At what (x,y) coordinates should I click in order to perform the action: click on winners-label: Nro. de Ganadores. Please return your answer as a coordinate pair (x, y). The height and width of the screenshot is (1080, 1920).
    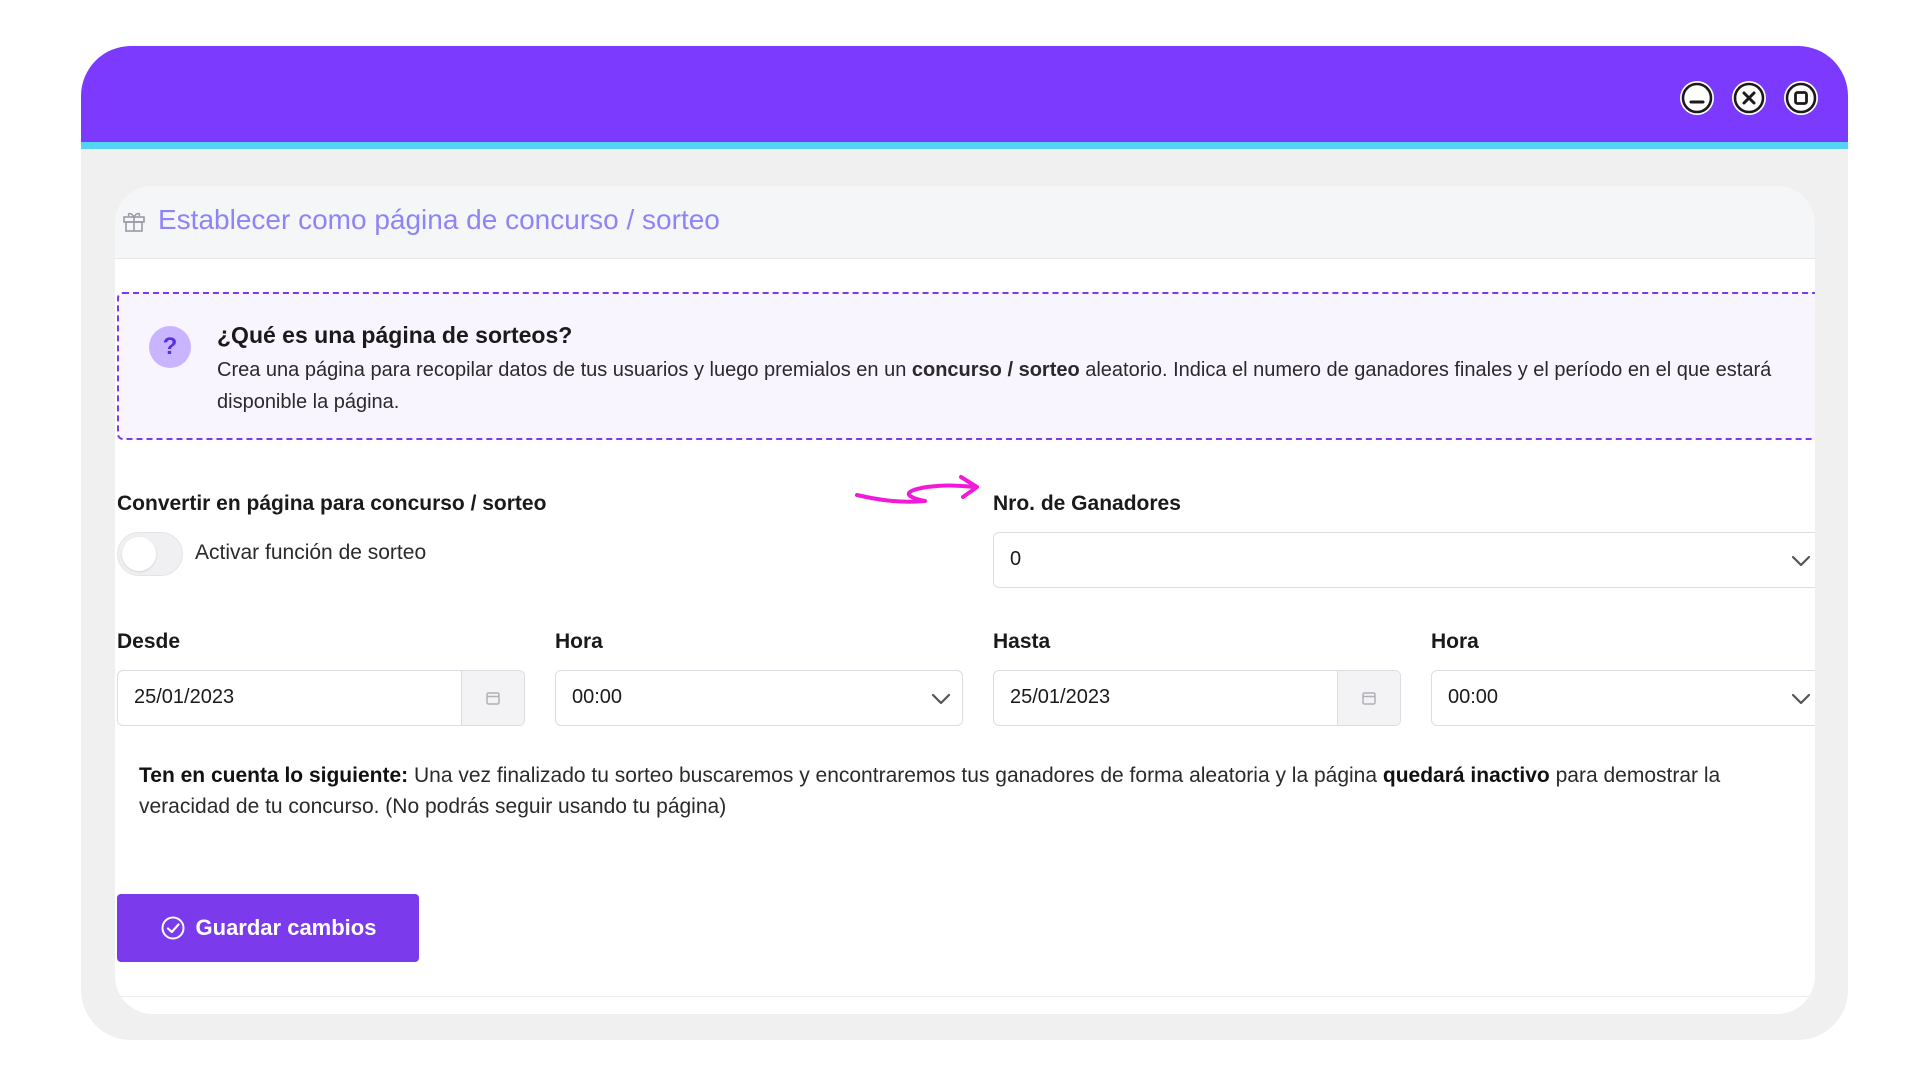
    Looking at the image, I should click on (1087, 503).